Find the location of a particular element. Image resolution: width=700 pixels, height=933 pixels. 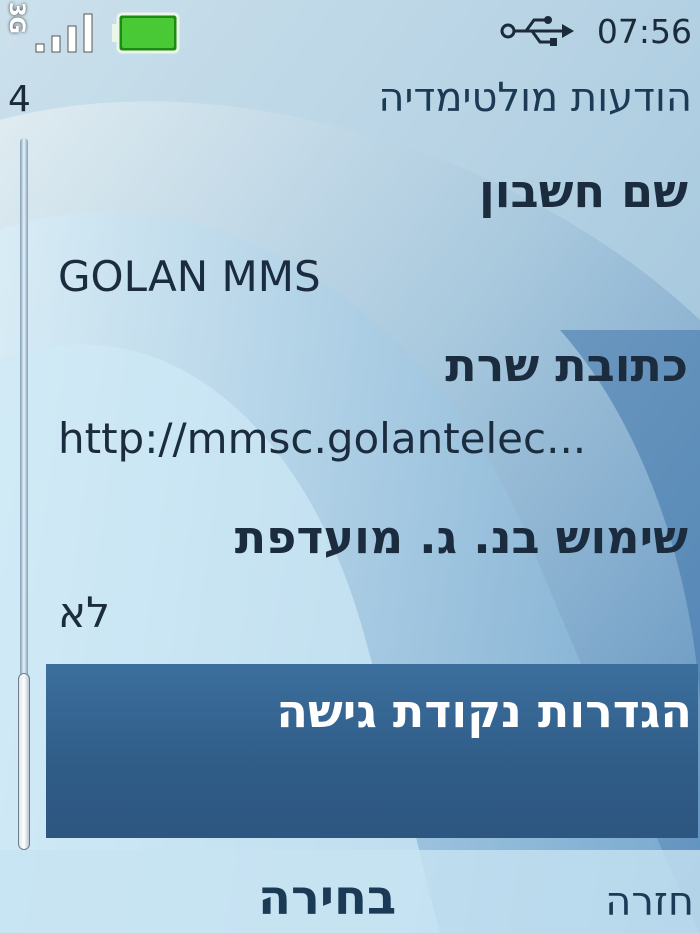

softkey-bar: בחירה חזרה is located at coordinates (350, 895).